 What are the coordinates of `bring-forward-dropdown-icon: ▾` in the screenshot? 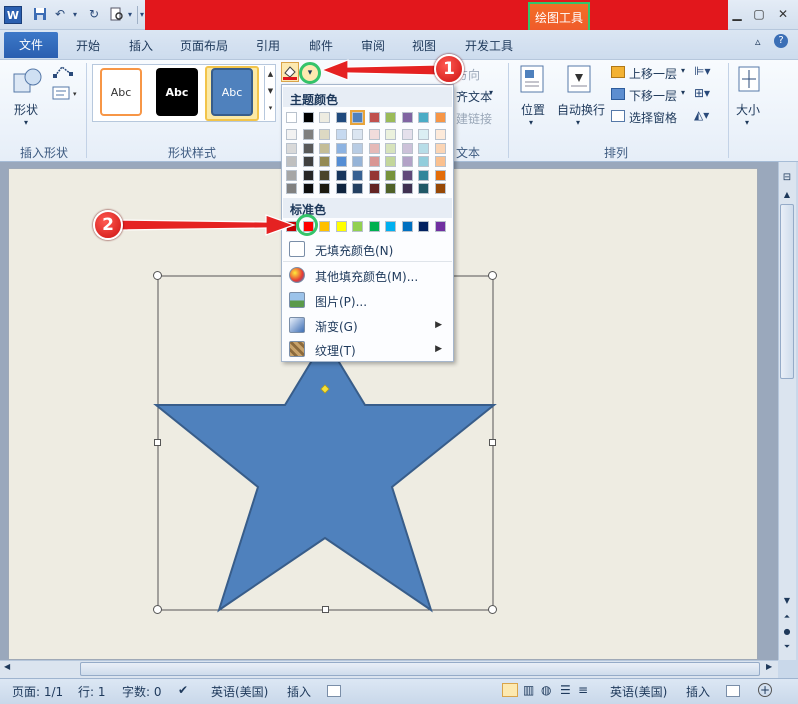 It's located at (683, 70).